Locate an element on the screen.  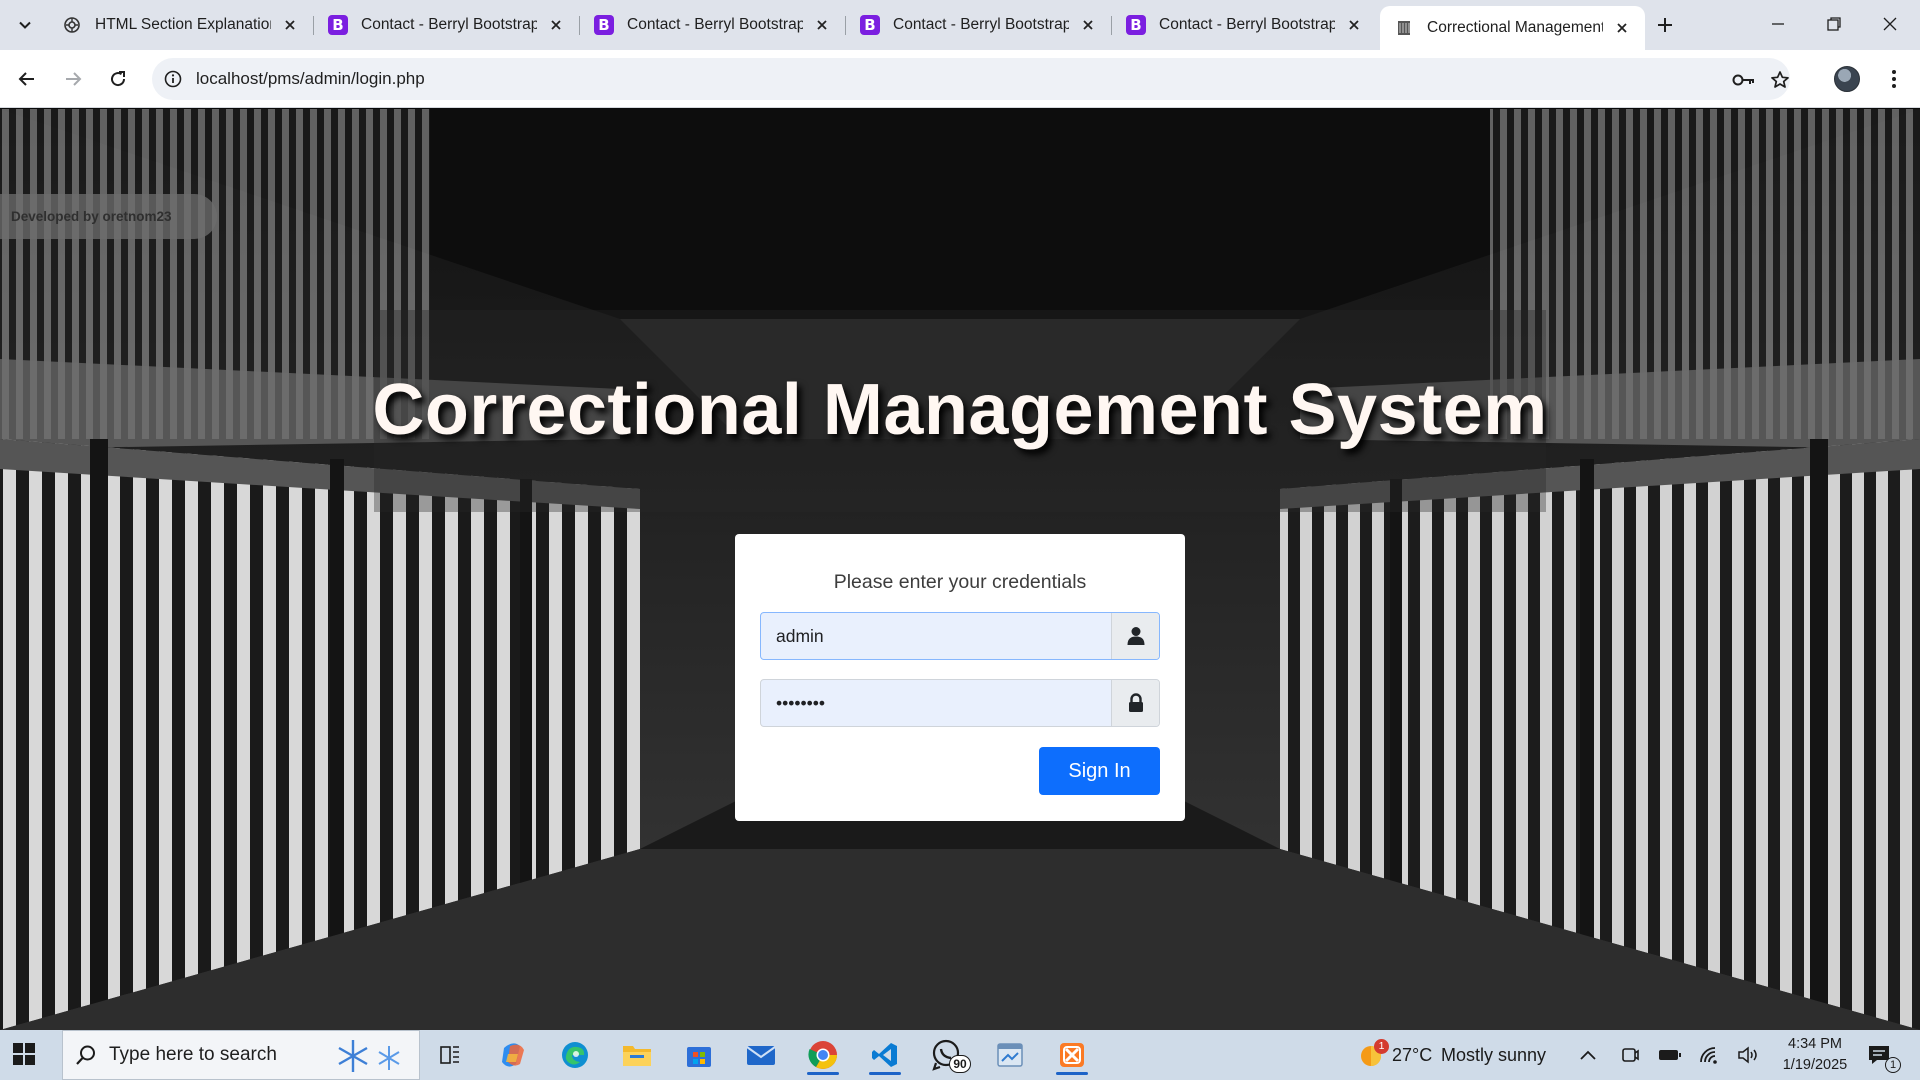
meet-now-icon is located at coordinates (1630, 1055).